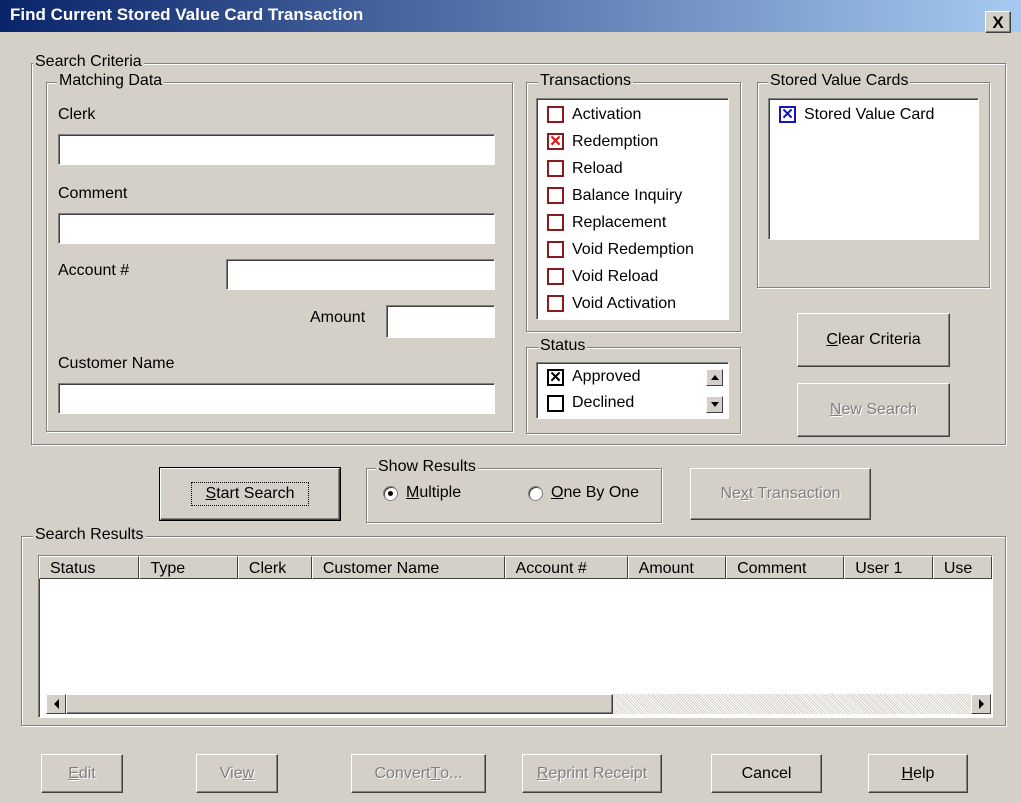 This screenshot has width=1021, height=803. Describe the element at coordinates (188, 567) in the screenshot. I see `column-type: Type` at that location.